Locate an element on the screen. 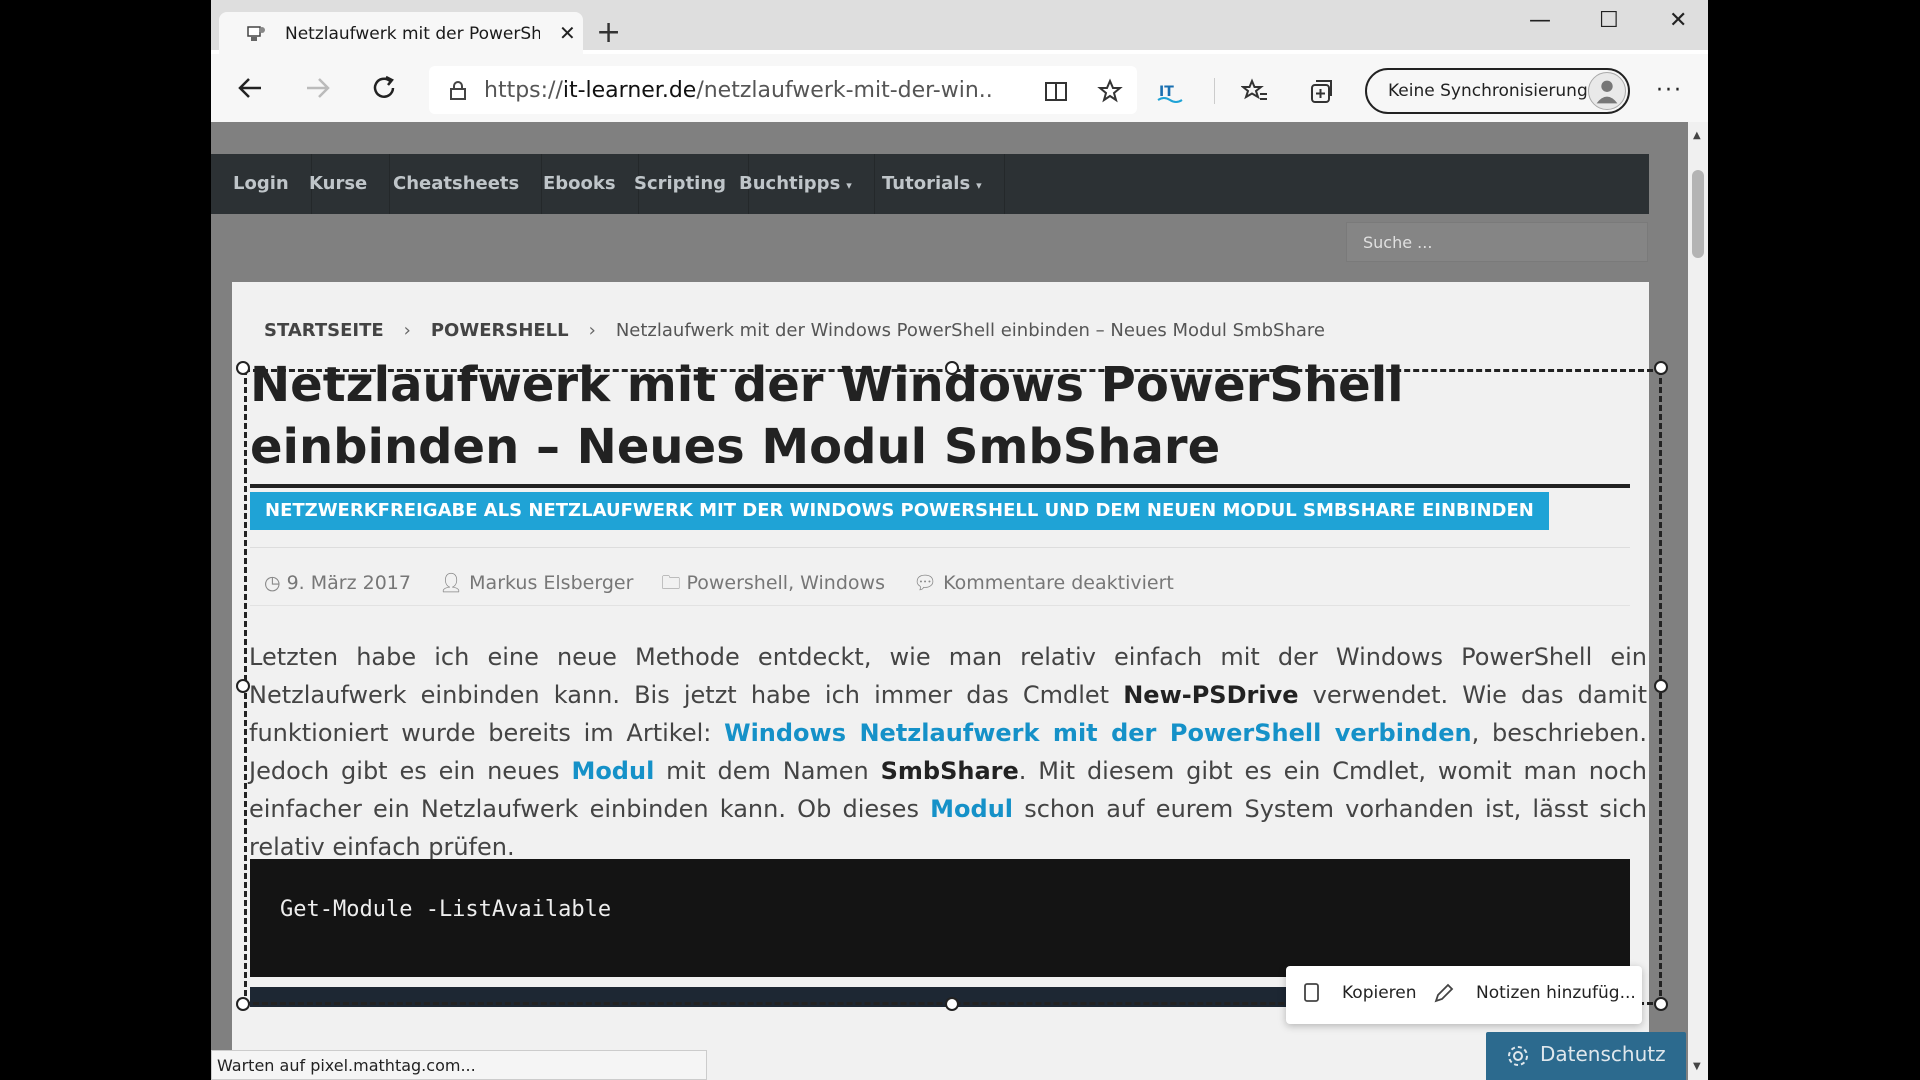  lock-icon is located at coordinates (458, 90).